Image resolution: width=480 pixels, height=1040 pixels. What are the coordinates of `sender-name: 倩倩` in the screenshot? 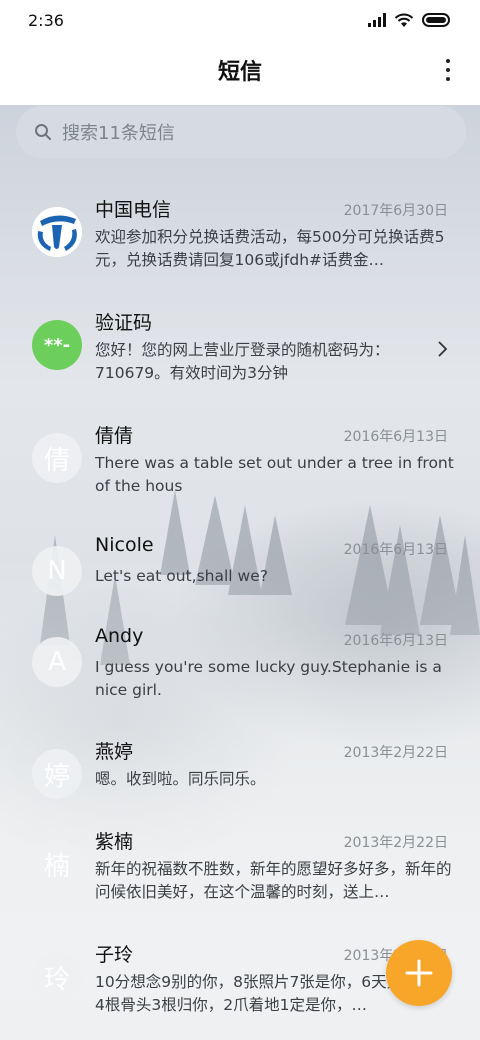 It's located at (114, 436).